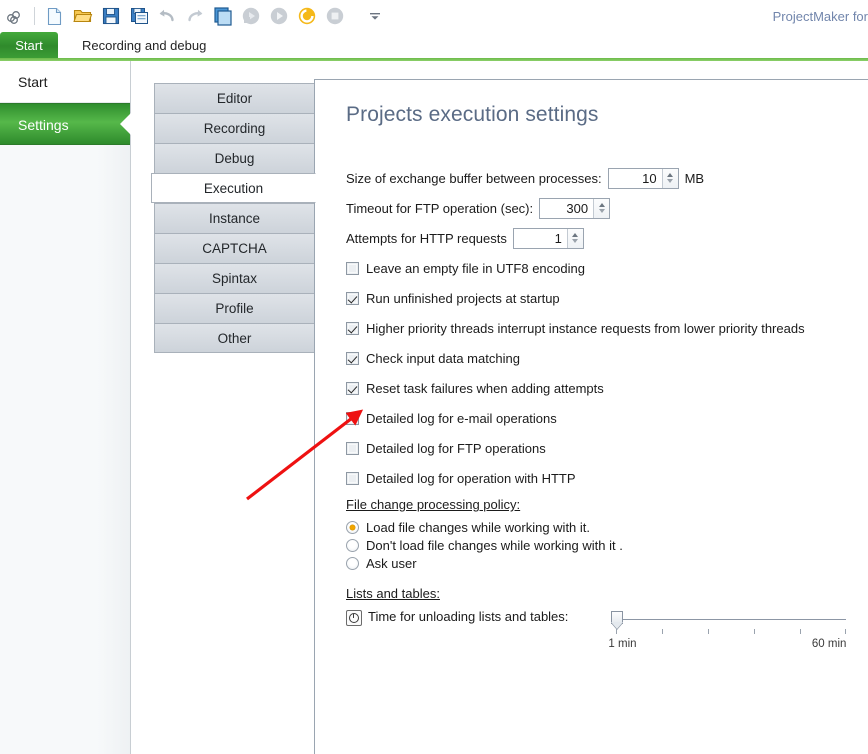  I want to click on radio-label: Load file changes while working with it., so click(478, 527).